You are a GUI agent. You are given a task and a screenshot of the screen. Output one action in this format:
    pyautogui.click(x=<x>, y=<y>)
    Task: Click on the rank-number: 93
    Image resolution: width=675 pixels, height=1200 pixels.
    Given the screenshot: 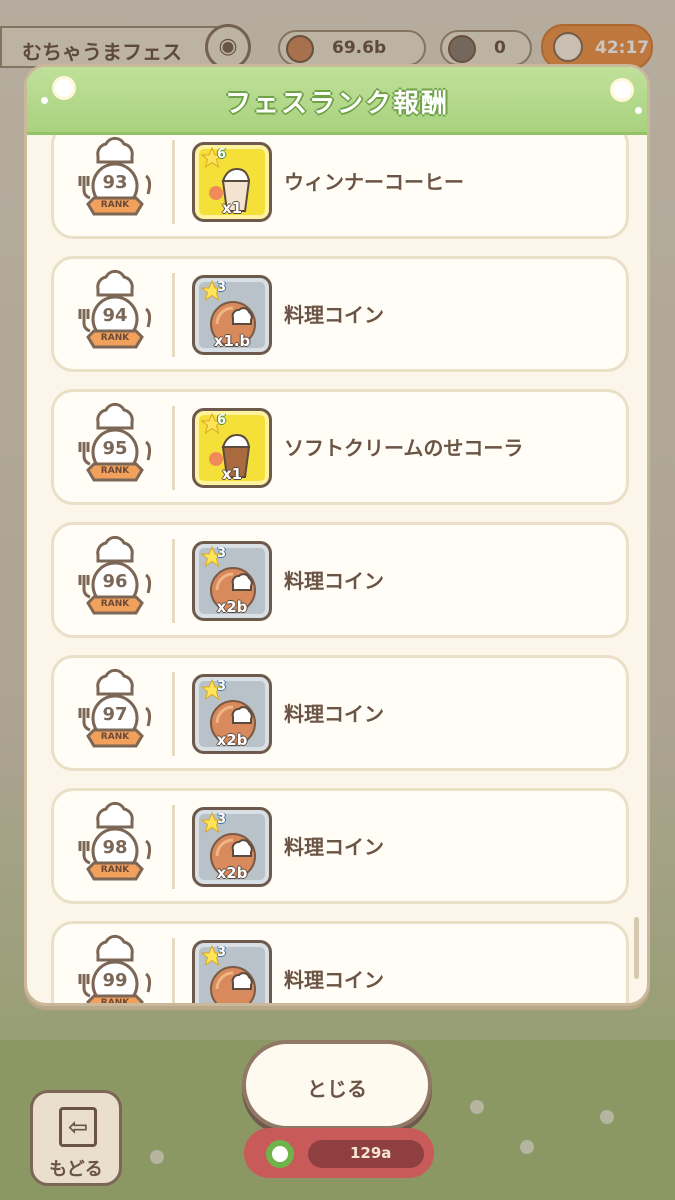 What is the action you would take?
    pyautogui.click(x=115, y=182)
    